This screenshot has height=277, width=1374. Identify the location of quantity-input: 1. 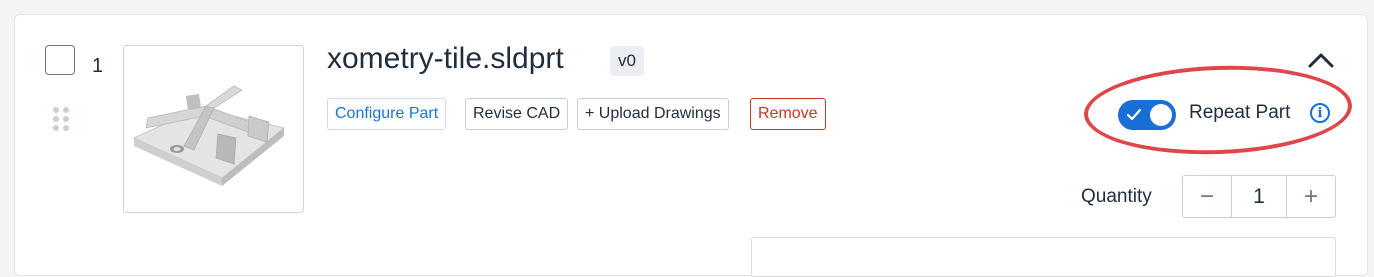
(1259, 196).